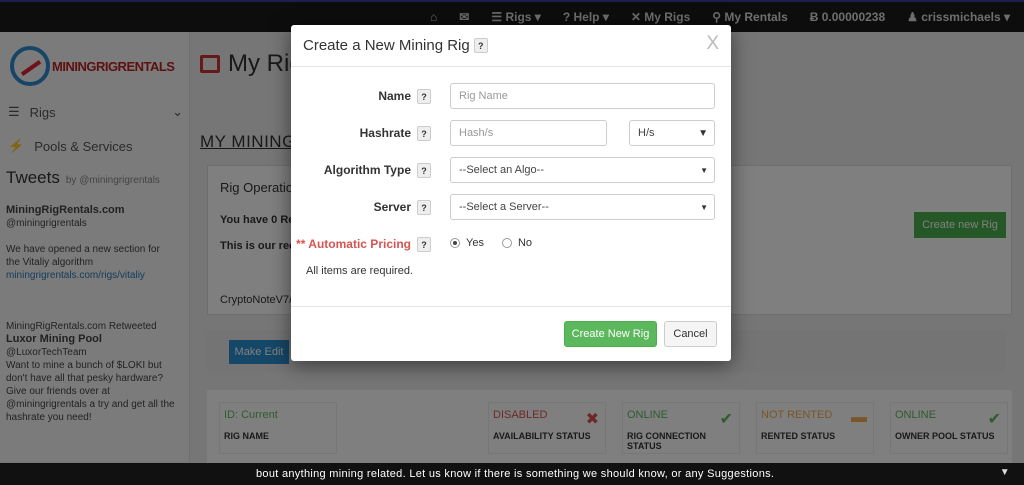  What do you see at coordinates (475, 243) in the screenshot?
I see `pricing-yes-label: Yes` at bounding box center [475, 243].